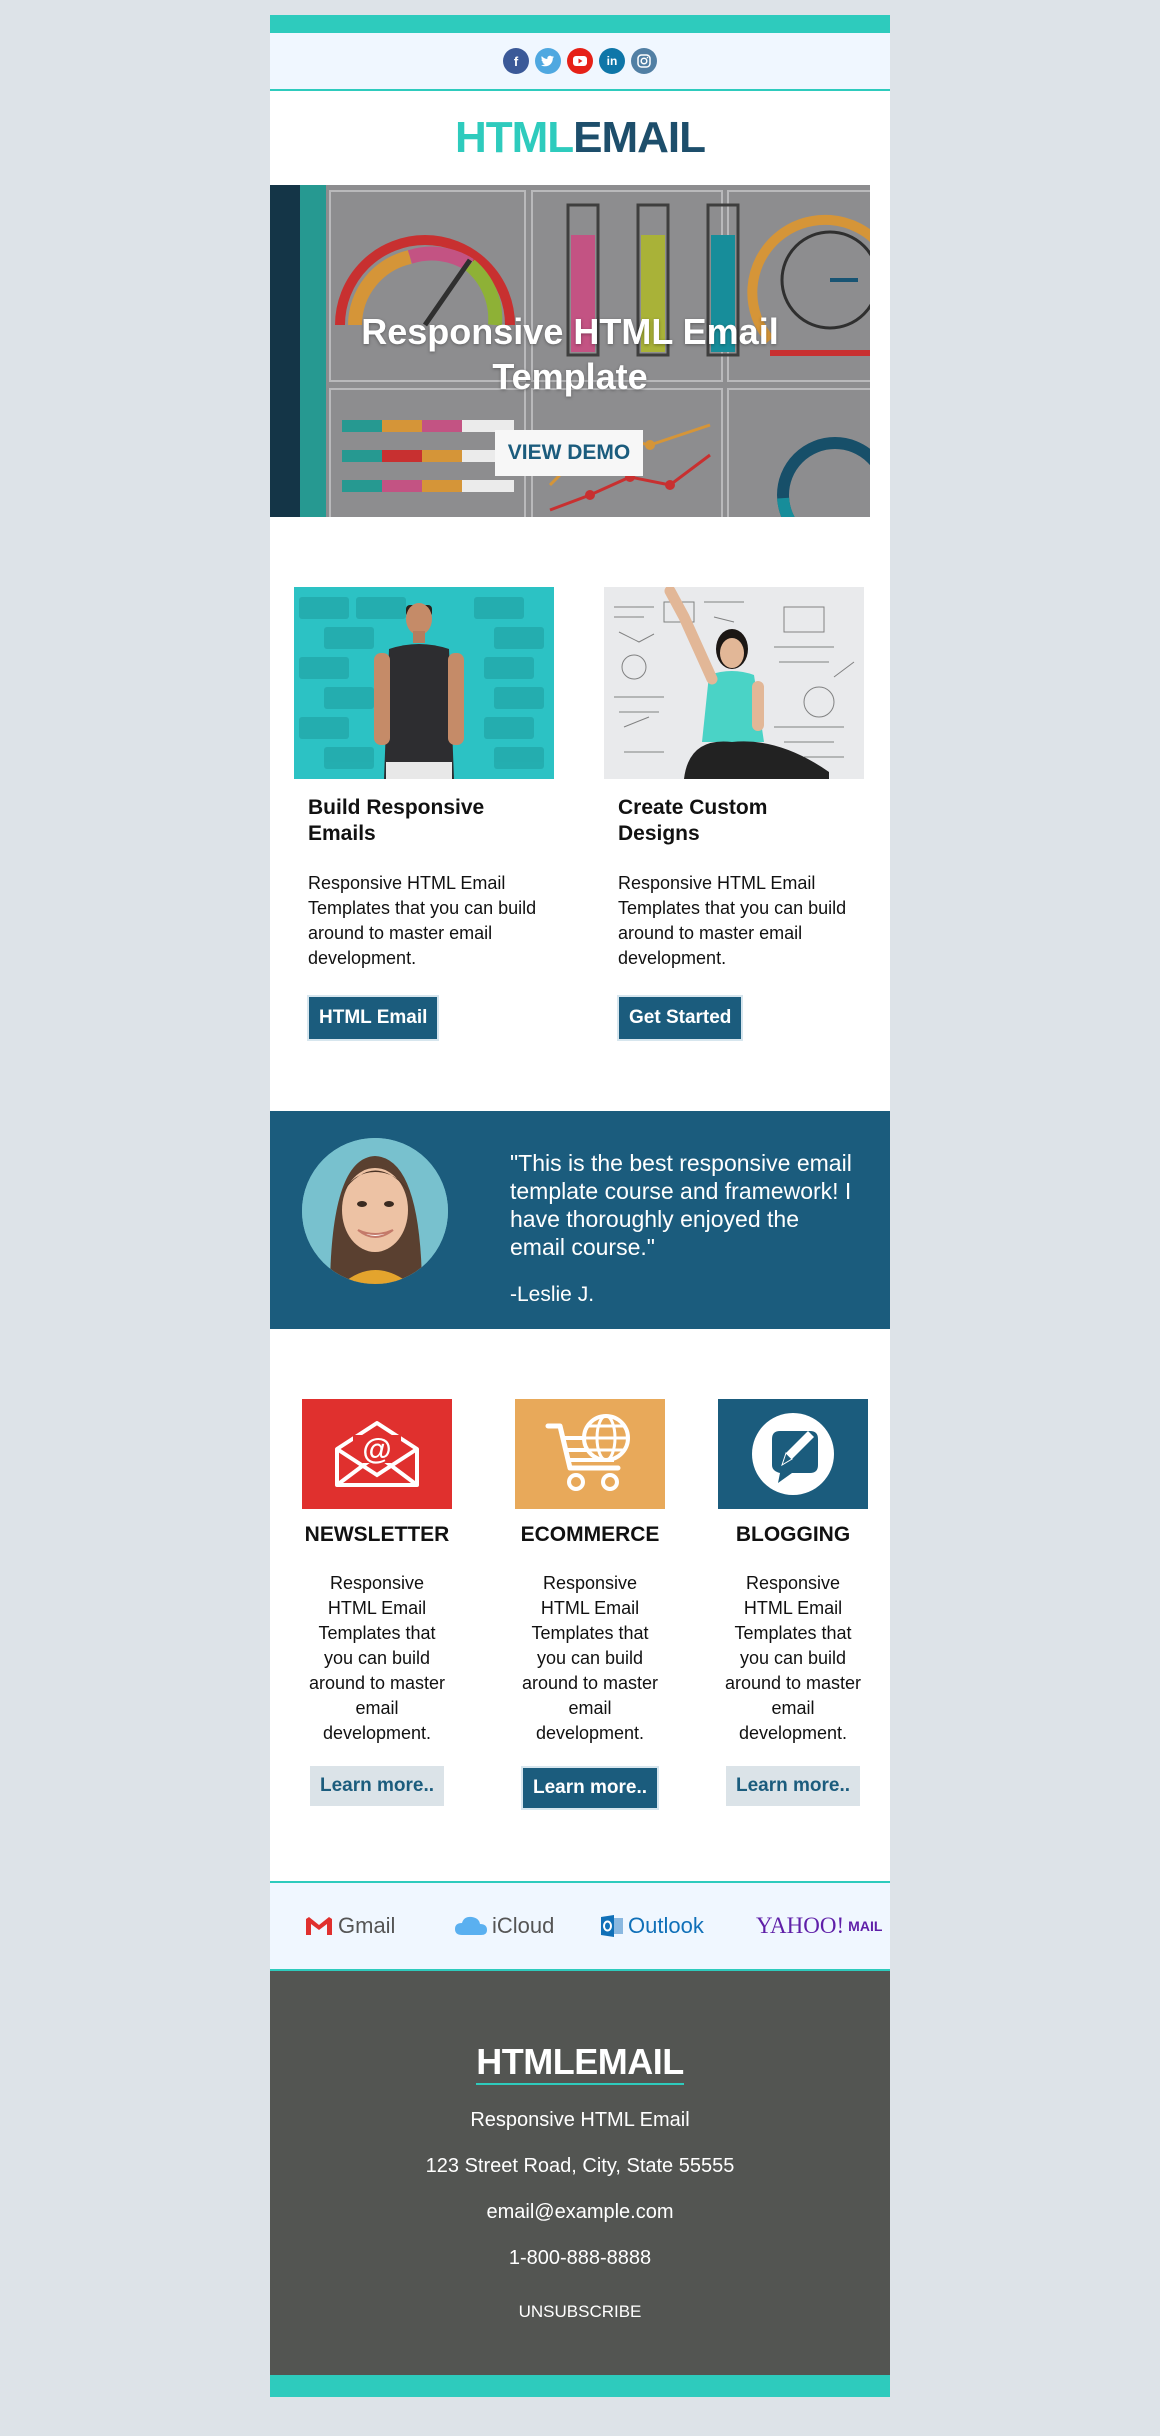  Describe the element at coordinates (680, 1018) in the screenshot. I see `get-started-button: Get Started` at that location.